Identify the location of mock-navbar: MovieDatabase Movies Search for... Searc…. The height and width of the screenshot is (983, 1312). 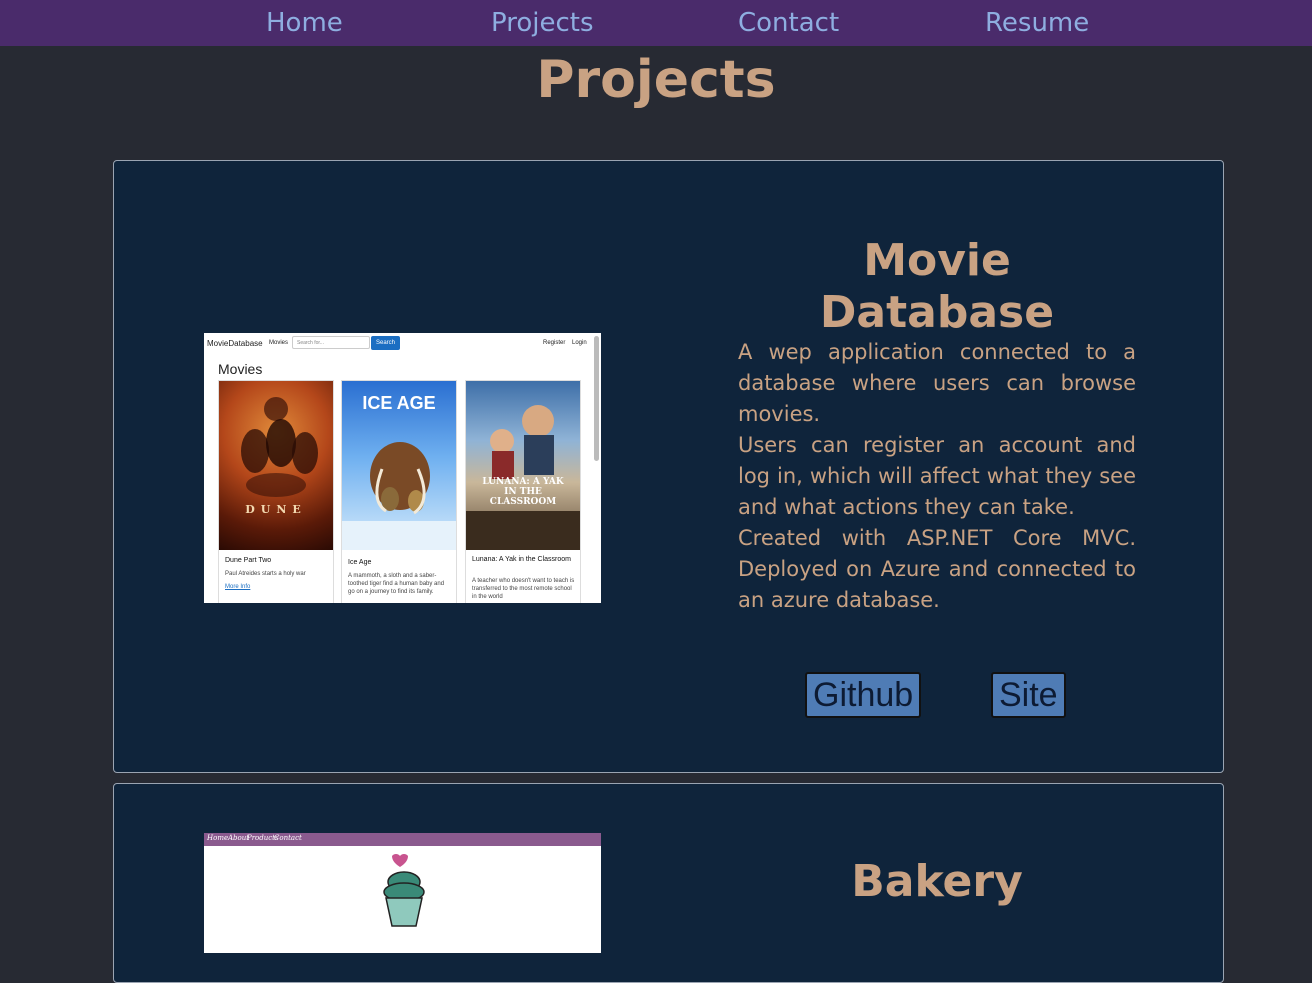
(402, 343).